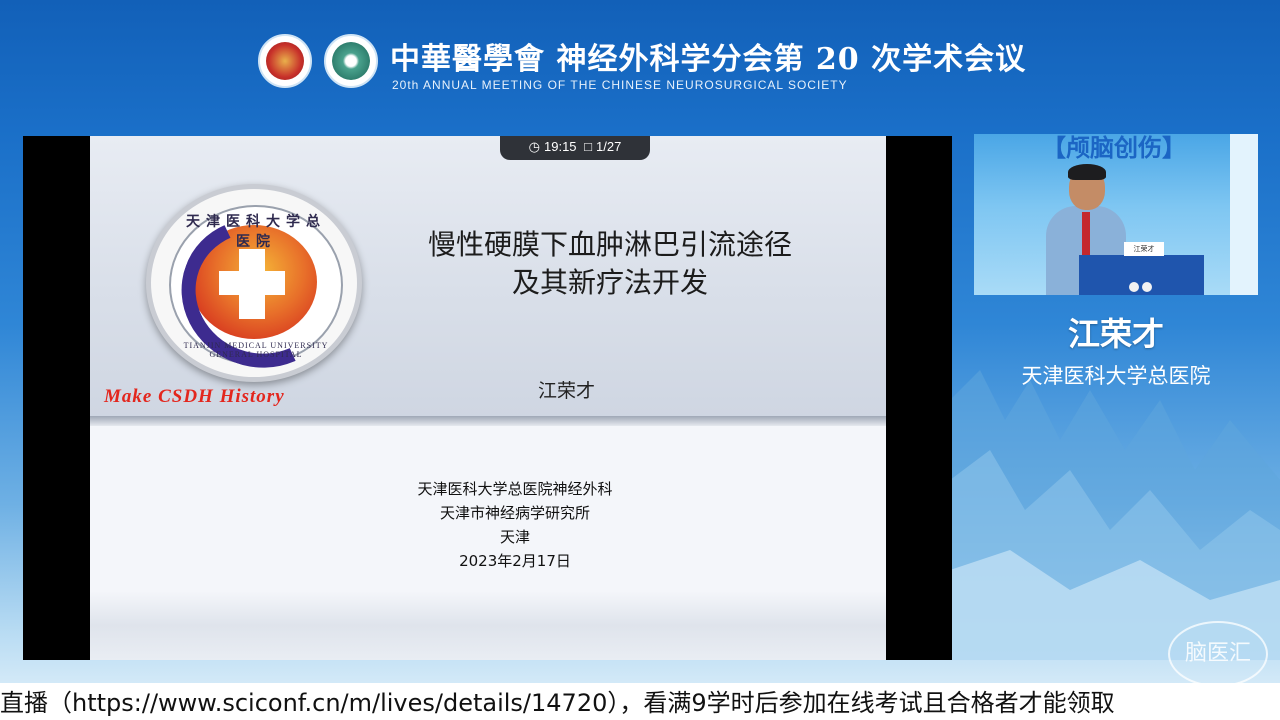  Describe the element at coordinates (515, 489) in the screenshot. I see `affiliation-line: 天津医科大学总医院神经外科` at that location.